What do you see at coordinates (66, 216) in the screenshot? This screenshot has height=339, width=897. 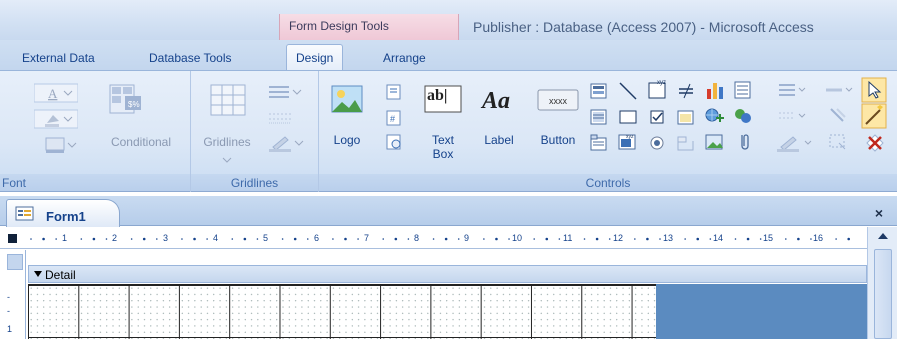 I see `document-tab-title: Form1` at bounding box center [66, 216].